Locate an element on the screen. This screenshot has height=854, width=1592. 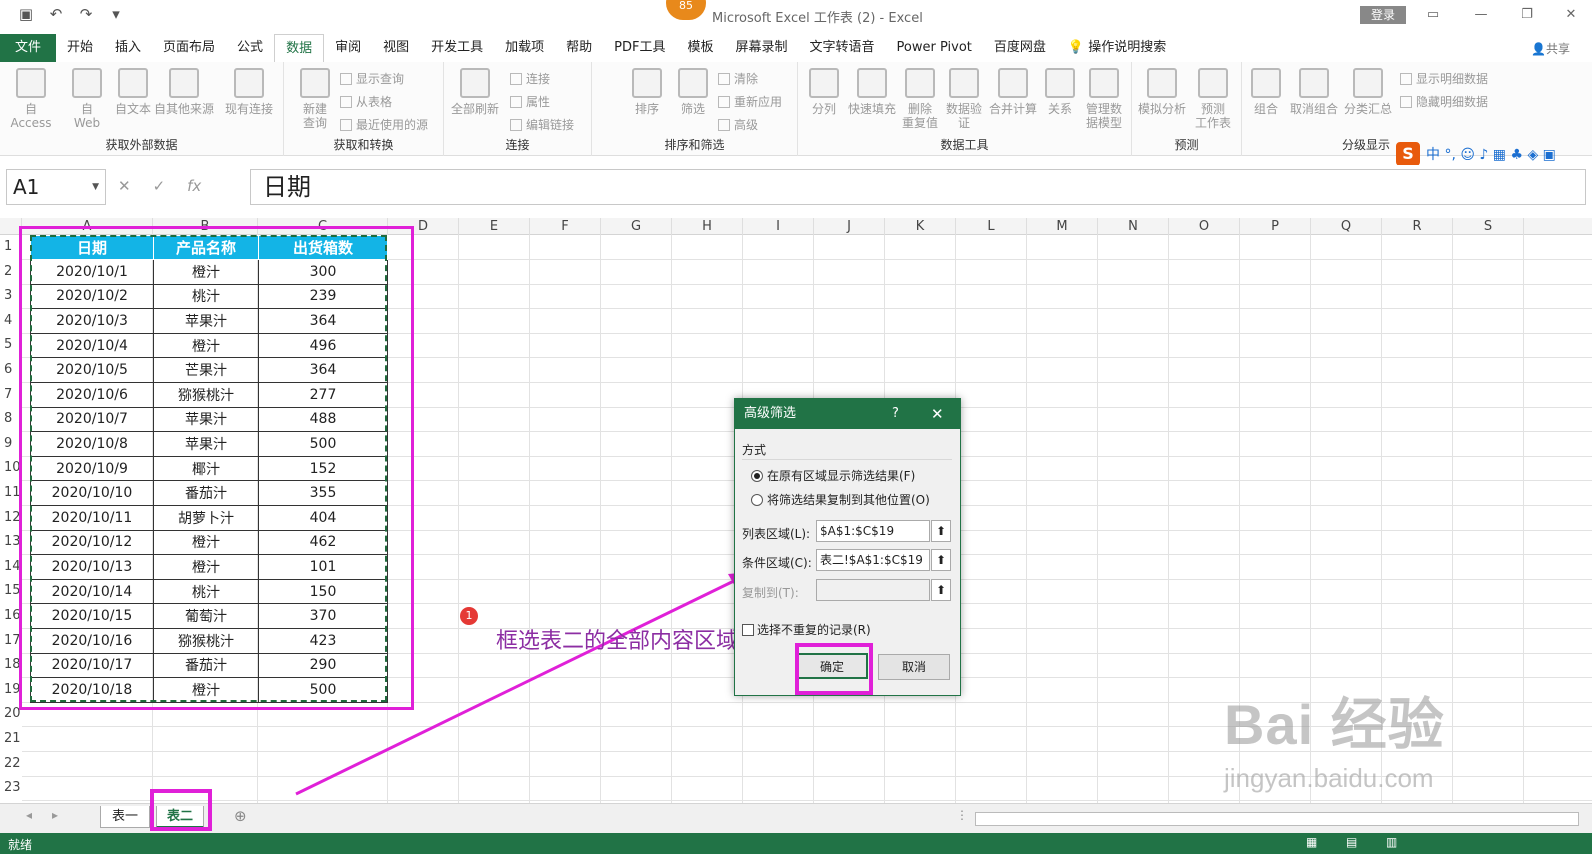
splitter-icon: ⋮ is located at coordinates (962, 815).